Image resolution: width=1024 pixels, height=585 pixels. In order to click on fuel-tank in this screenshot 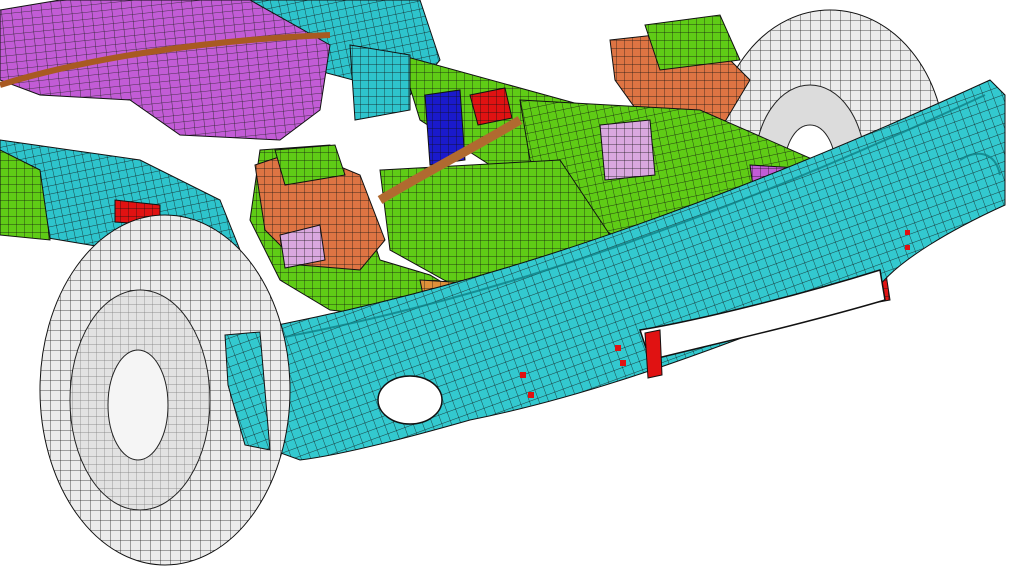, I will do `click(165, 70)`.